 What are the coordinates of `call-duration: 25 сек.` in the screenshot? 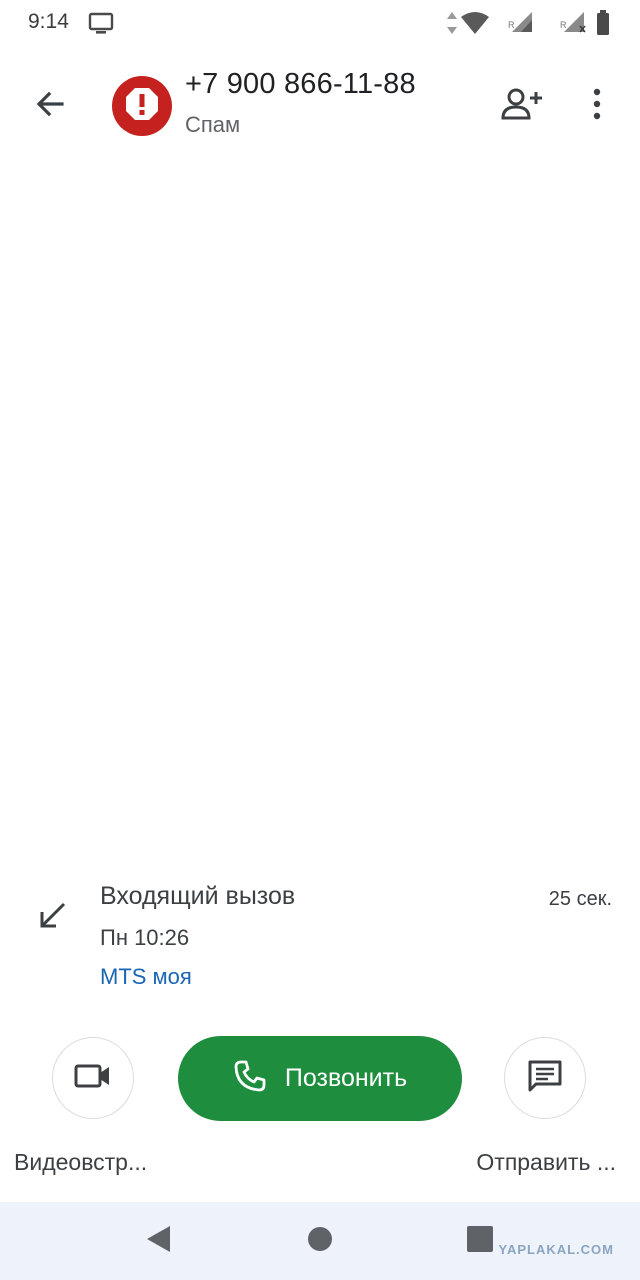 It's located at (580, 899).